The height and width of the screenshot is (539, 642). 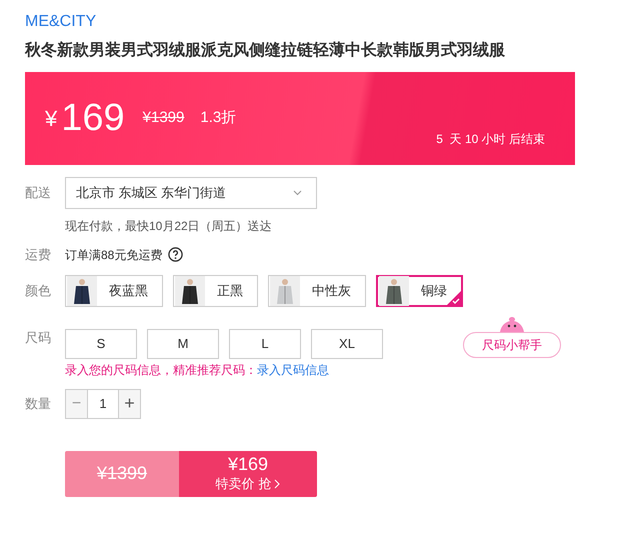 What do you see at coordinates (454, 297) in the screenshot?
I see `selected-check-icon` at bounding box center [454, 297].